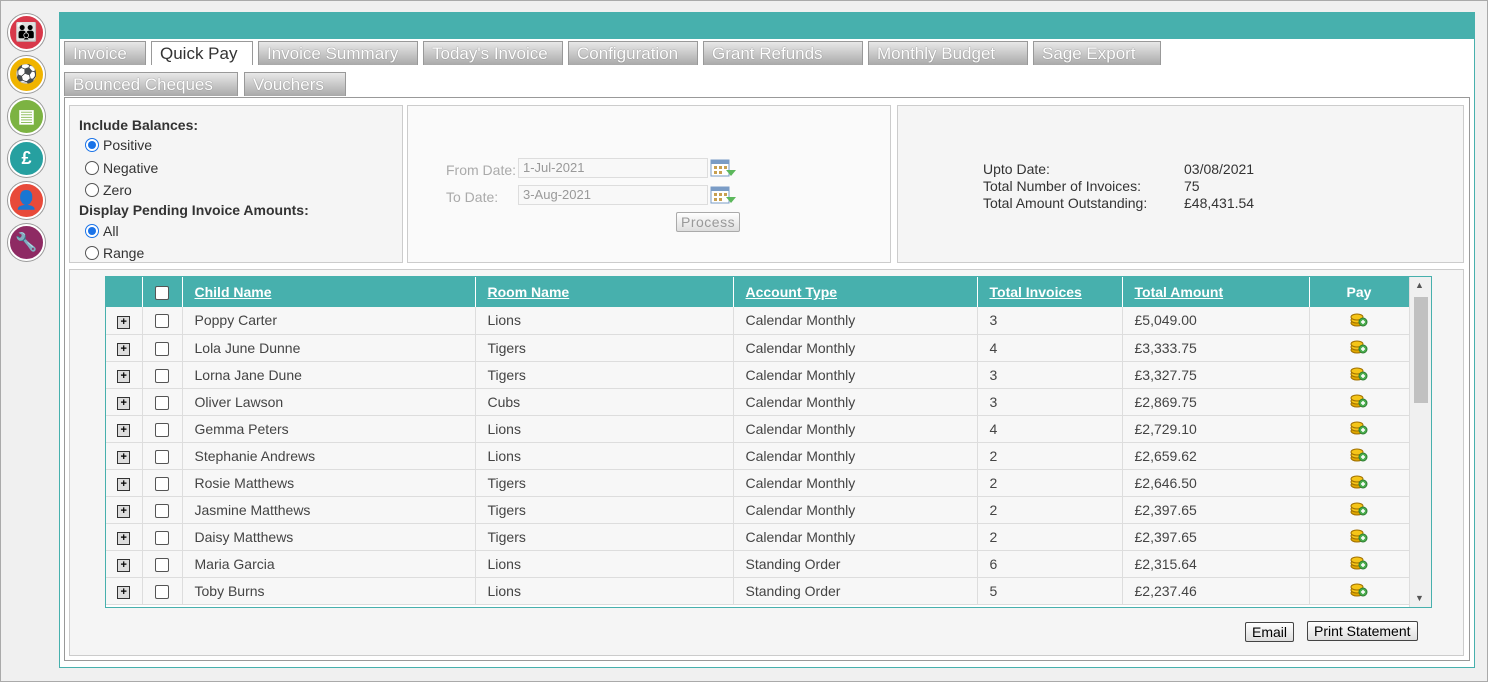 This screenshot has width=1488, height=682. What do you see at coordinates (1270, 632) in the screenshot?
I see `email-button: Email` at bounding box center [1270, 632].